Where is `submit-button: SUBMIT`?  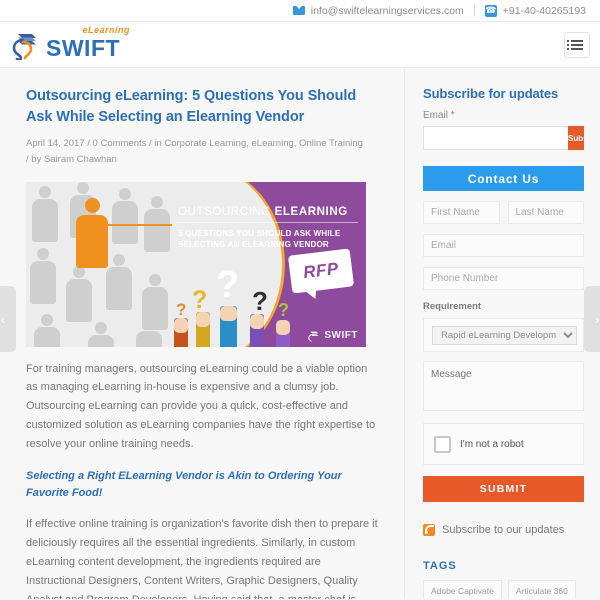 submit-button: SUBMIT is located at coordinates (503, 489).